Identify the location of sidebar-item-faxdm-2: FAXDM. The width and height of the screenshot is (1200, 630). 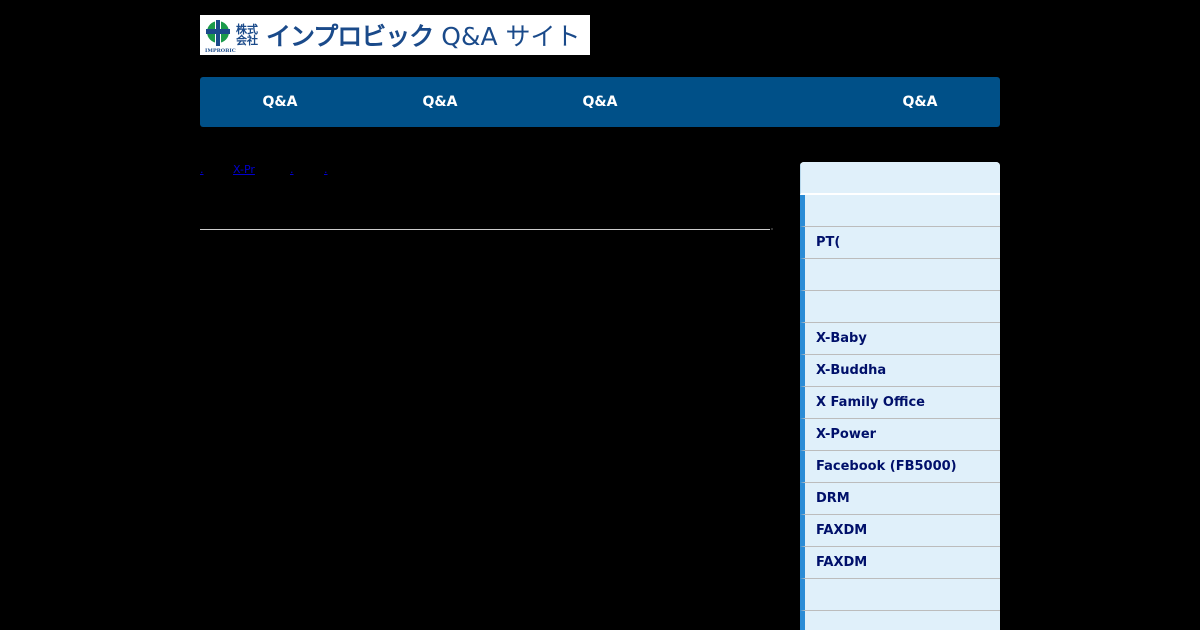
(900, 563).